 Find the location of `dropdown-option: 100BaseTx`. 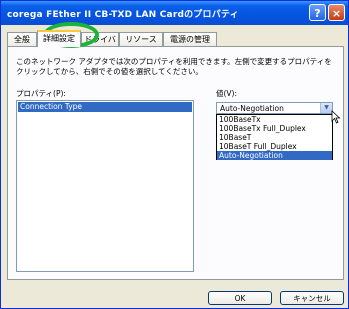

dropdown-option: 100BaseTx is located at coordinates (274, 119).